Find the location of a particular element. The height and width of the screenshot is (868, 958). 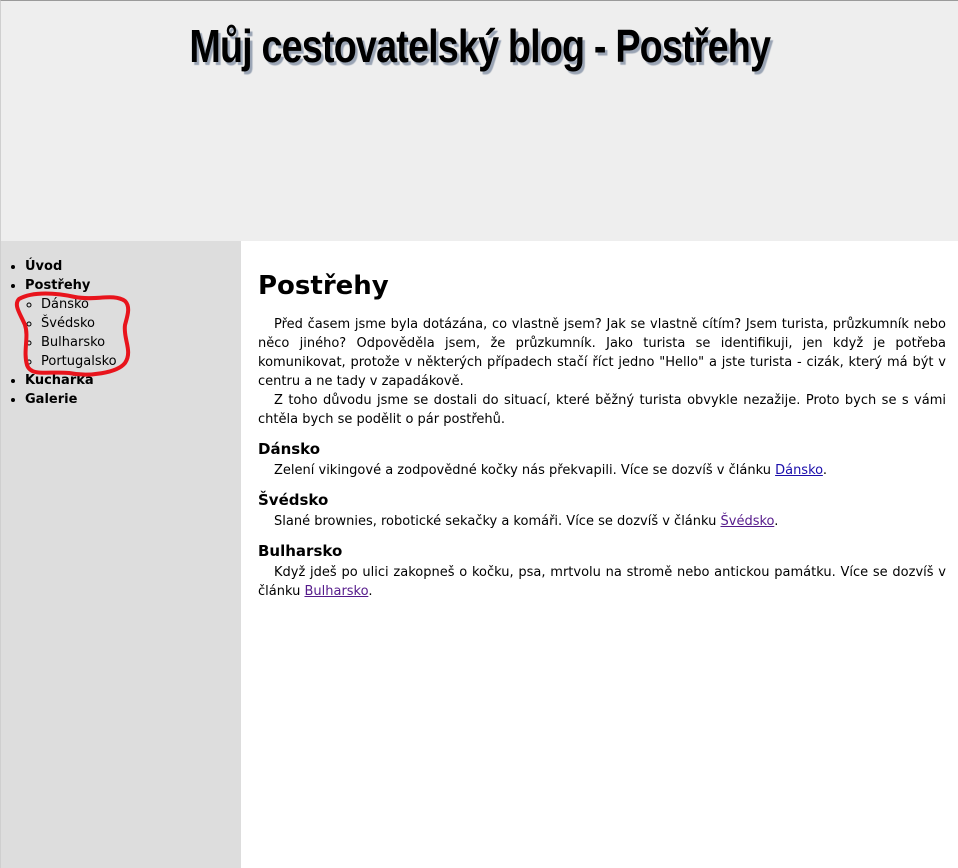

article-link-bulharsko: Bulharsko is located at coordinates (336, 591).